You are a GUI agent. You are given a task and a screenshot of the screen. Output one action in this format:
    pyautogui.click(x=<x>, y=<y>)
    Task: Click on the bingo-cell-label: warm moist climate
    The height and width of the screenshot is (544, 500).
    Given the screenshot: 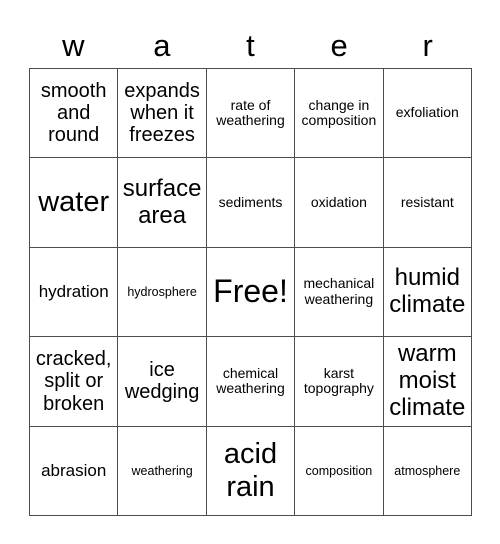 What is the action you would take?
    pyautogui.click(x=427, y=380)
    